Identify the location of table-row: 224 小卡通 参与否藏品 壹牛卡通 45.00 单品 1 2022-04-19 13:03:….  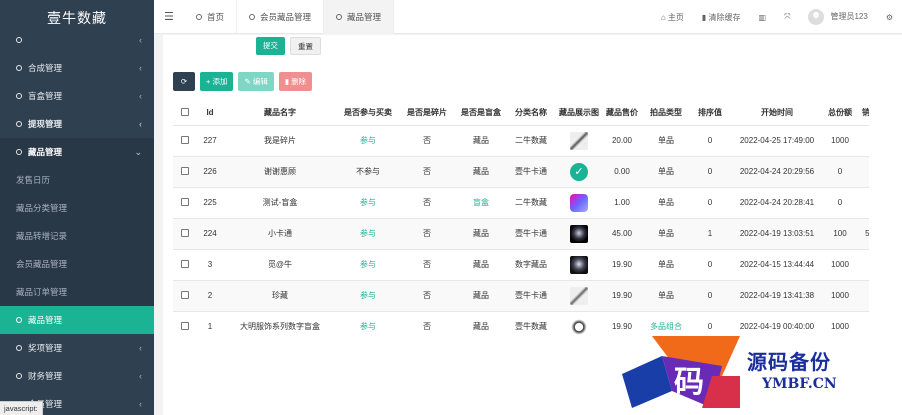
(521, 234).